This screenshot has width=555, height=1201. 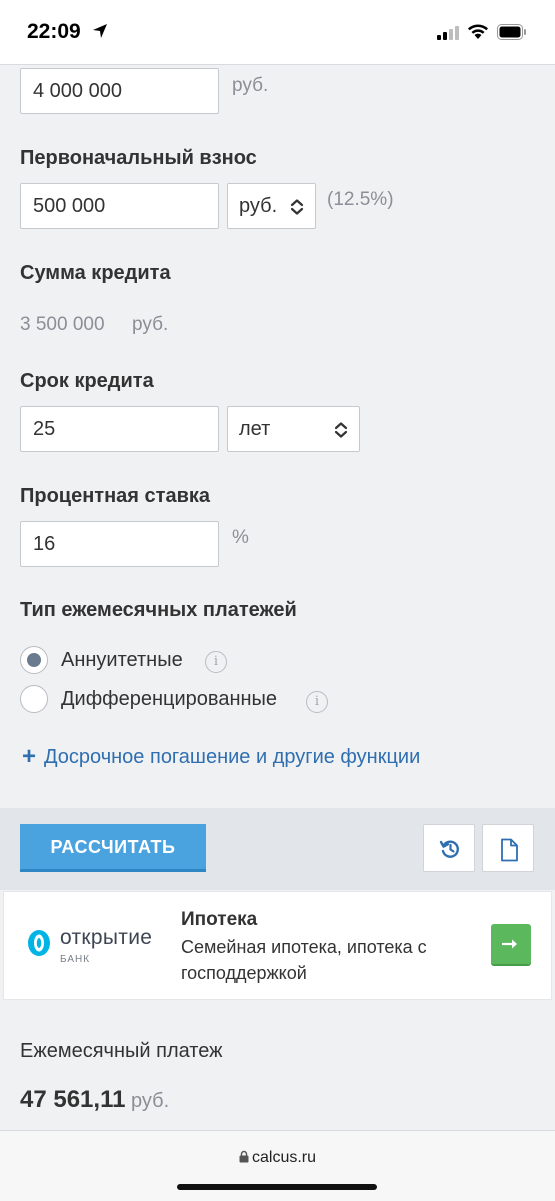 I want to click on result-section: Ежемесячный платеж 47 561,11 руб., so click(x=277, y=1065).